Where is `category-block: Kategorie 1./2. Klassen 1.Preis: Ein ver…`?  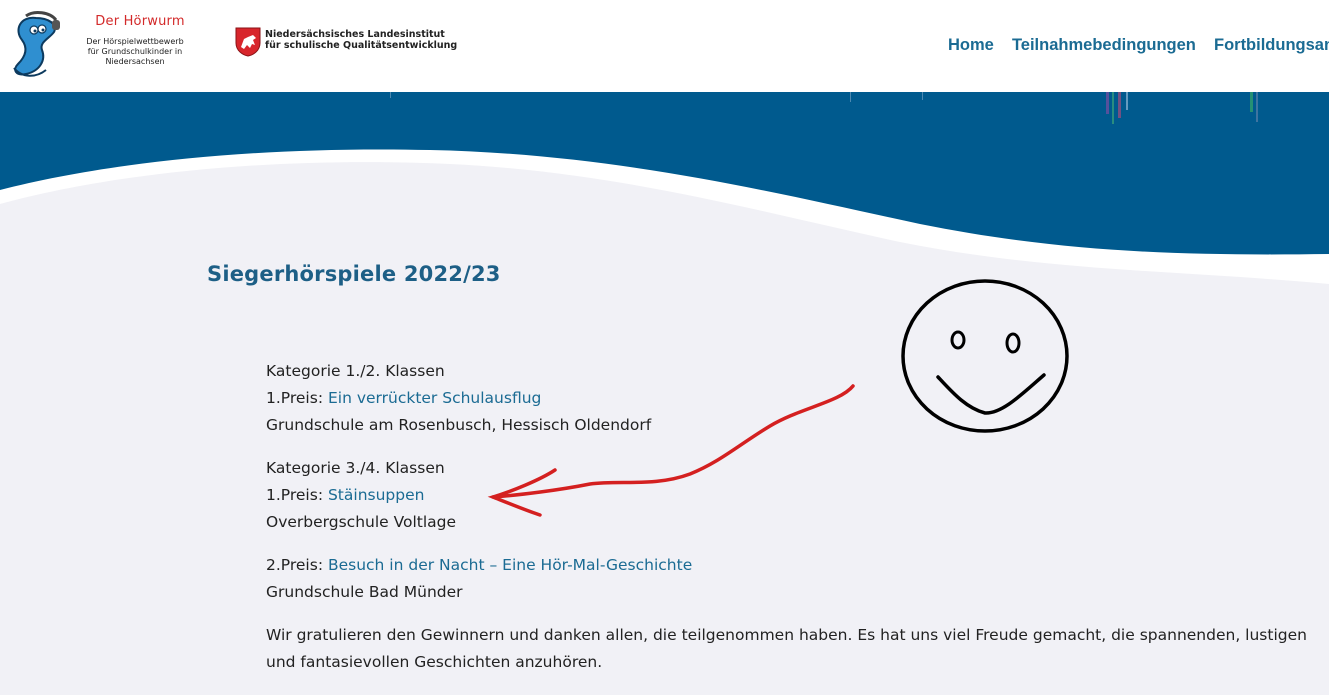 category-block: Kategorie 1./2. Klassen 1.Preis: Ein ver… is located at coordinates (791, 398).